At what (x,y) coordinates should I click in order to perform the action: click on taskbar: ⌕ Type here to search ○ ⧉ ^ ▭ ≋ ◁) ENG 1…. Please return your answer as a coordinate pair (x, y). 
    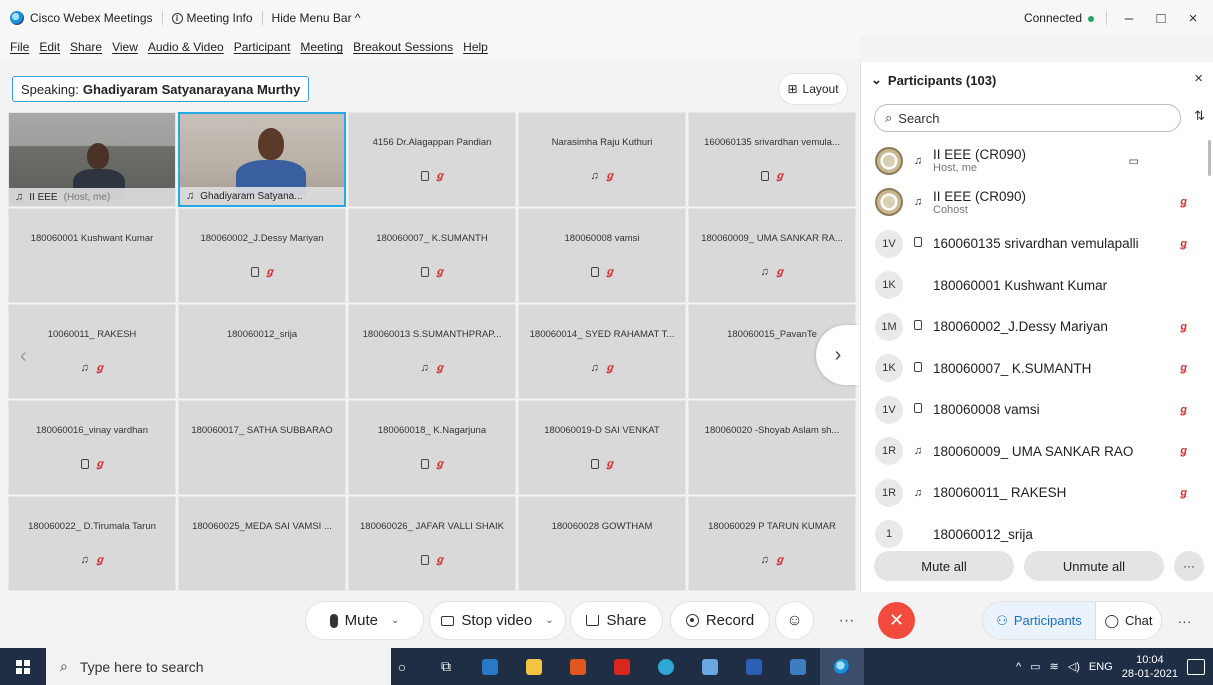
    Looking at the image, I should click on (606, 666).